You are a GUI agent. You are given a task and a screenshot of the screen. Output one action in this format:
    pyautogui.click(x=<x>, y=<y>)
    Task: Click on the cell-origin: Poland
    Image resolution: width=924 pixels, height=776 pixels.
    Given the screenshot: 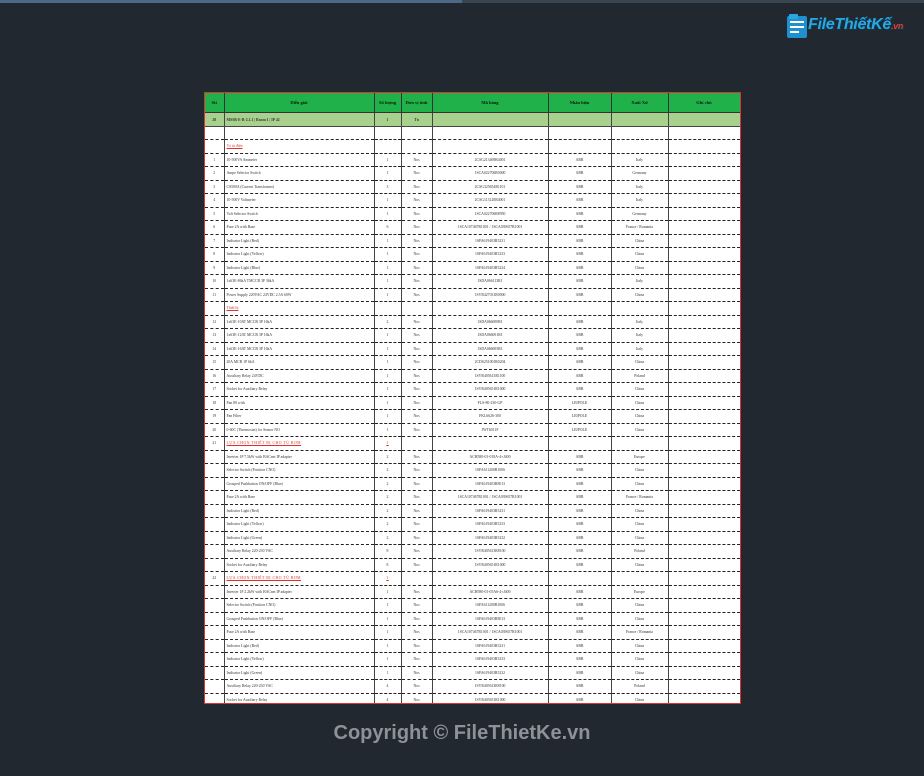 What is the action you would take?
    pyautogui.click(x=640, y=686)
    